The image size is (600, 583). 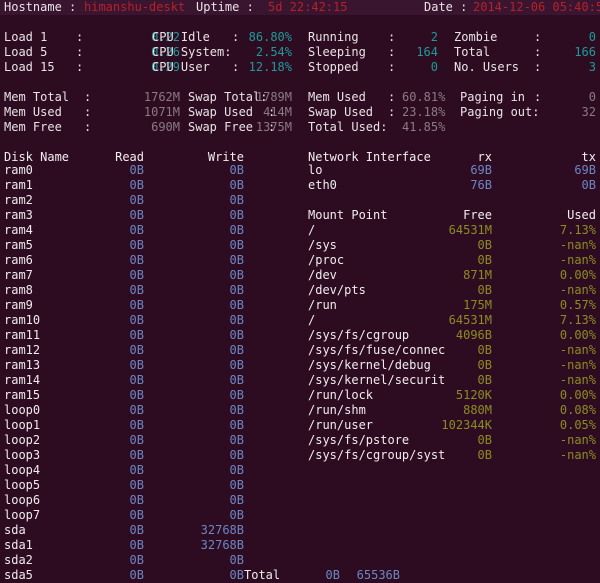 What do you see at coordinates (424, 112) in the screenshot?
I see `swapused-pct-value: 23.18%` at bounding box center [424, 112].